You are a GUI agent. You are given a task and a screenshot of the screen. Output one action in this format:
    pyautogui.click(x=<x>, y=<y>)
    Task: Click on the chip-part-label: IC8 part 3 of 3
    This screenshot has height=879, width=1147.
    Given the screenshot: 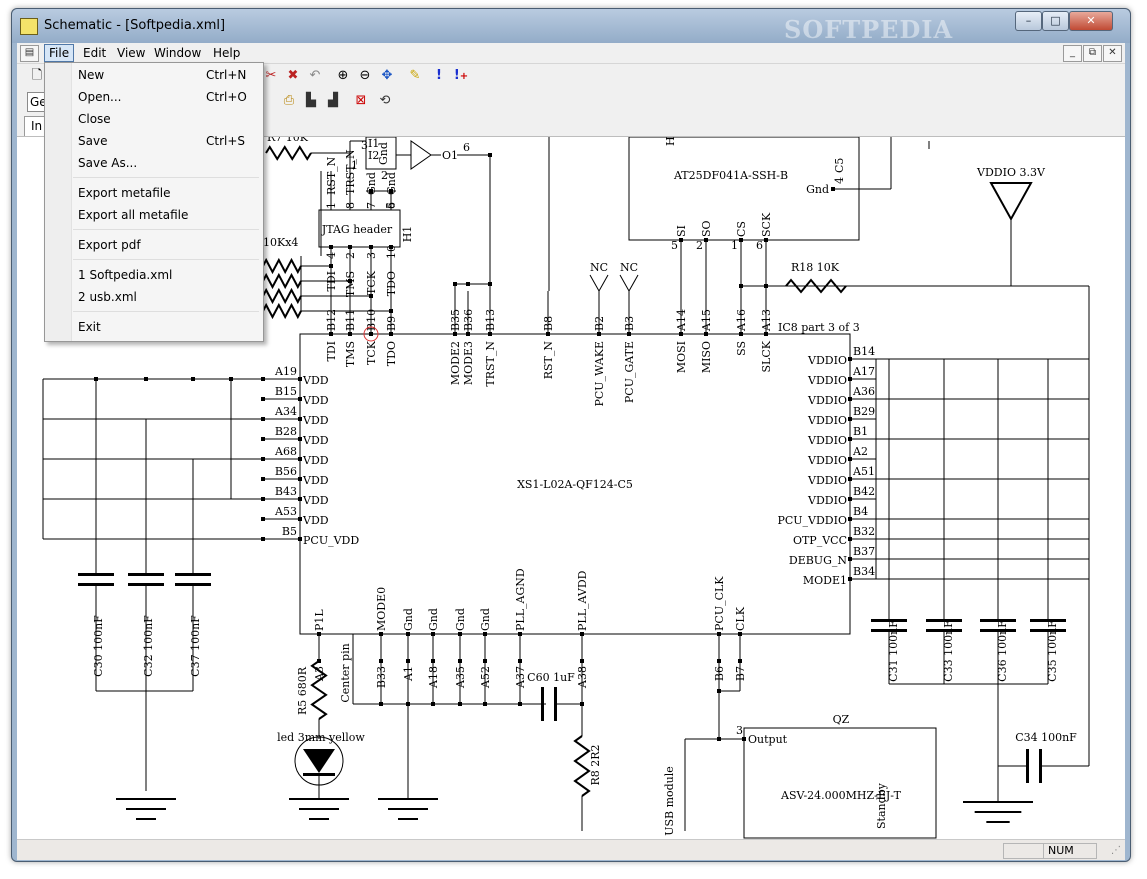 What is the action you would take?
    pyautogui.click(x=819, y=327)
    